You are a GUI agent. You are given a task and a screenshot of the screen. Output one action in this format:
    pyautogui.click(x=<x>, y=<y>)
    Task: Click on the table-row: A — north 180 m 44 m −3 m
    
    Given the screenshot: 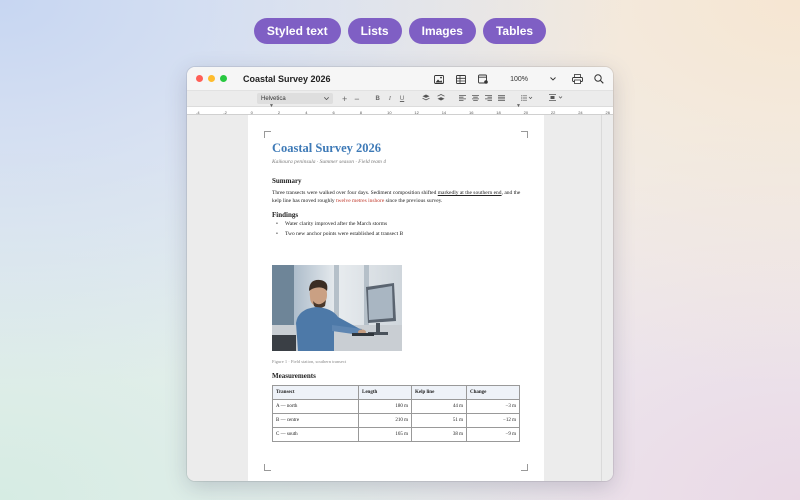 What is the action you would take?
    pyautogui.click(x=396, y=406)
    